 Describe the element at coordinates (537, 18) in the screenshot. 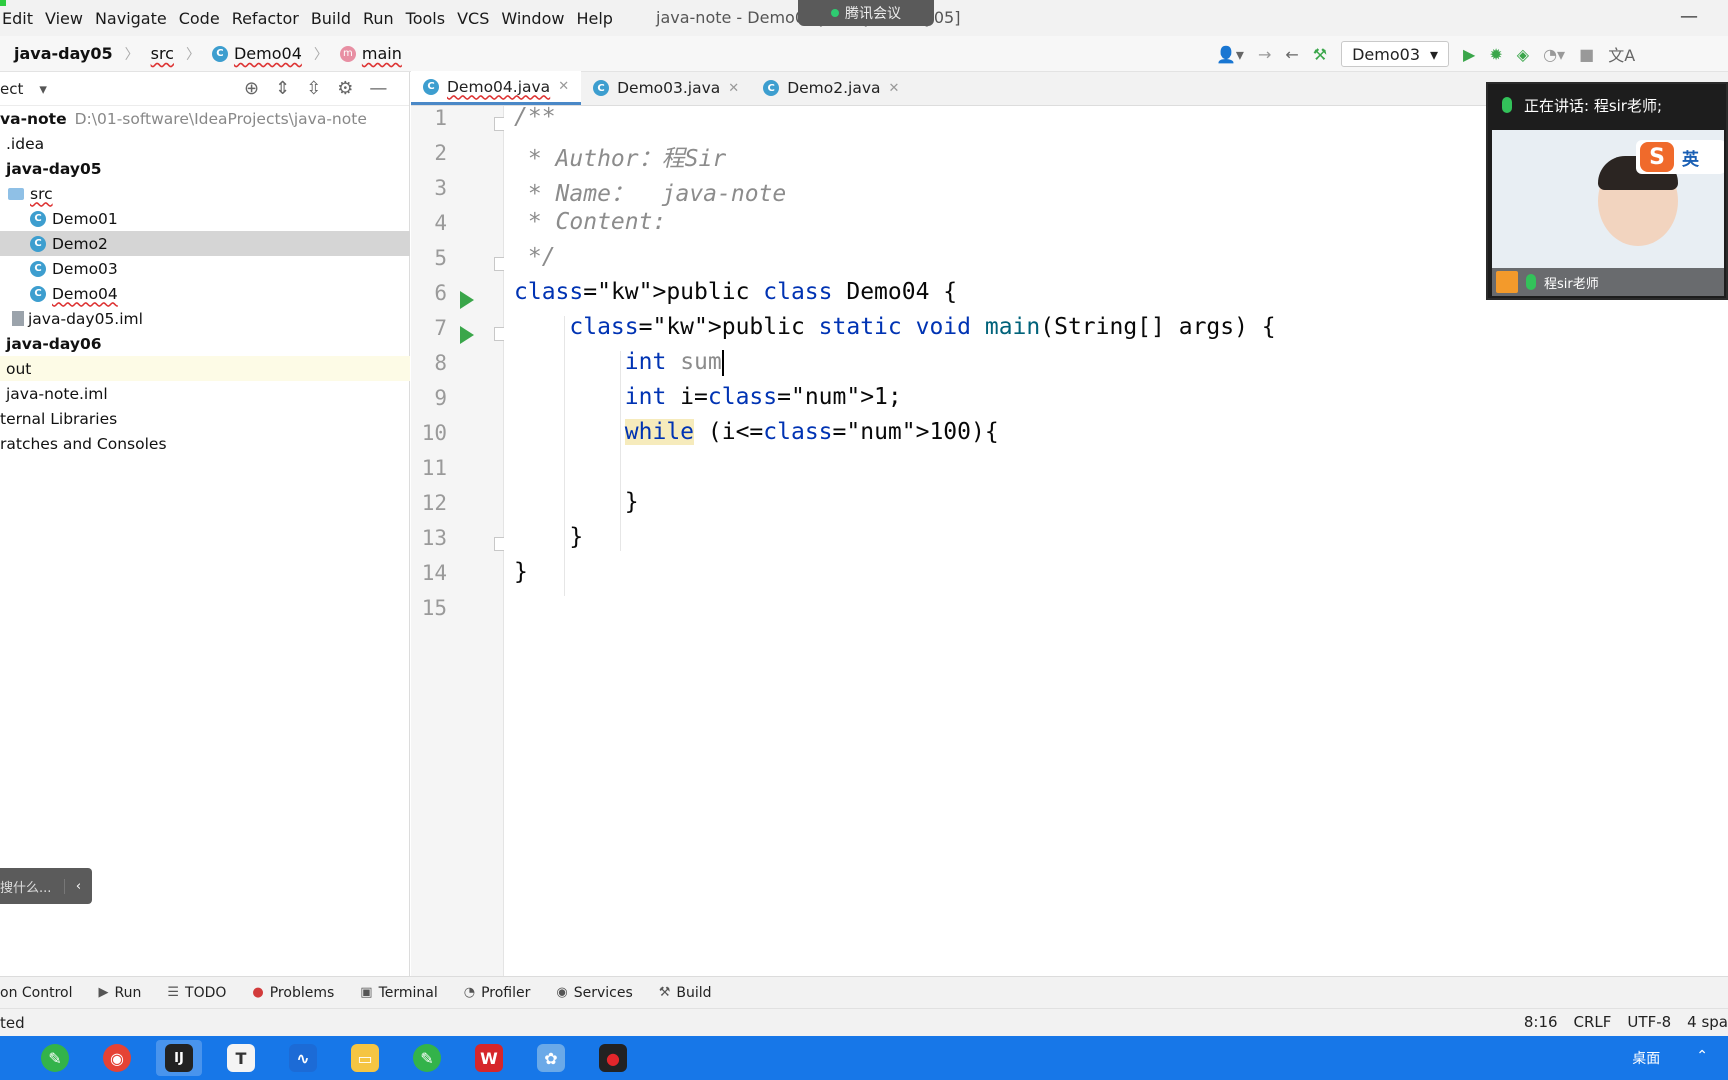

I see `menu-window: Window` at that location.